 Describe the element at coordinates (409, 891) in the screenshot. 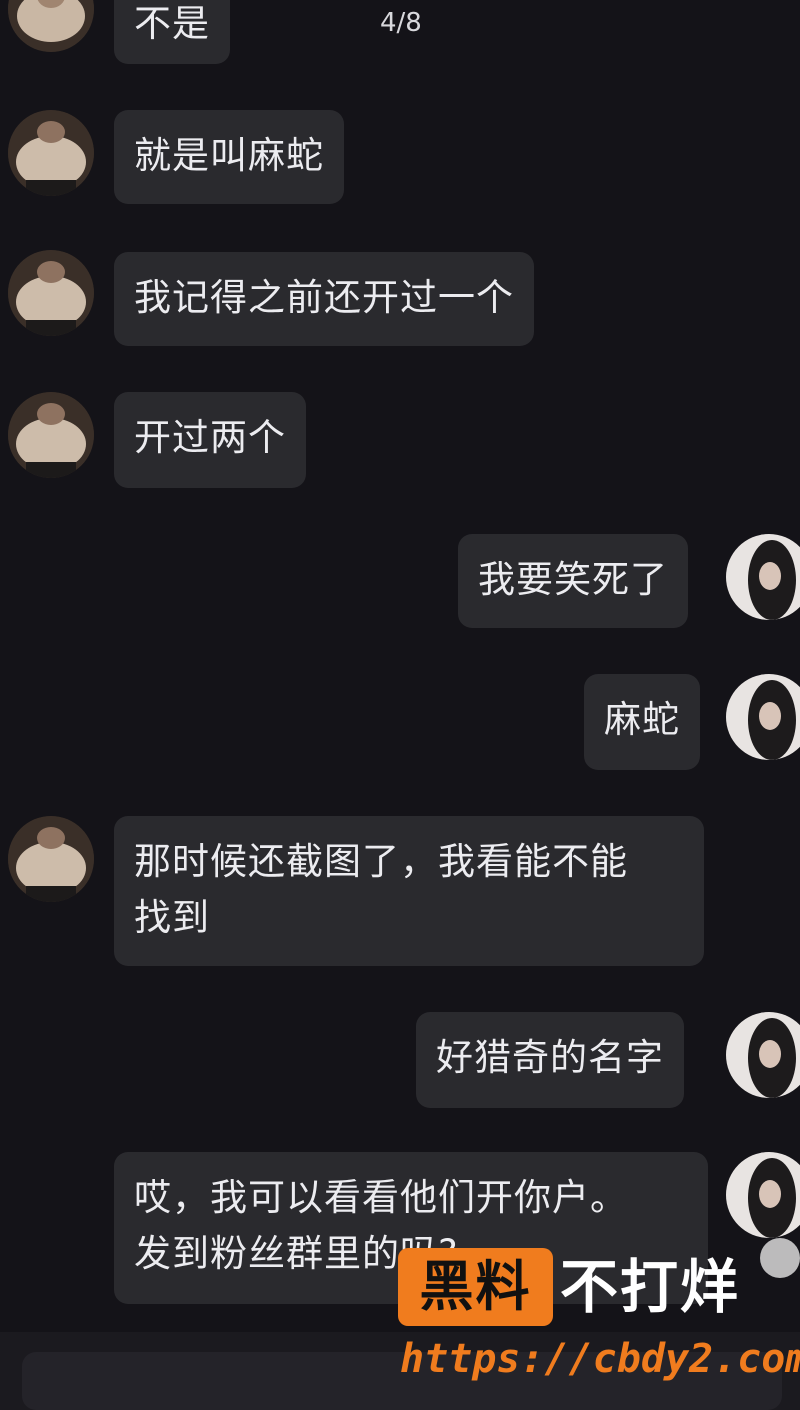

I see `message-bubble: 那时候还截图了，我看能不能 找到` at that location.